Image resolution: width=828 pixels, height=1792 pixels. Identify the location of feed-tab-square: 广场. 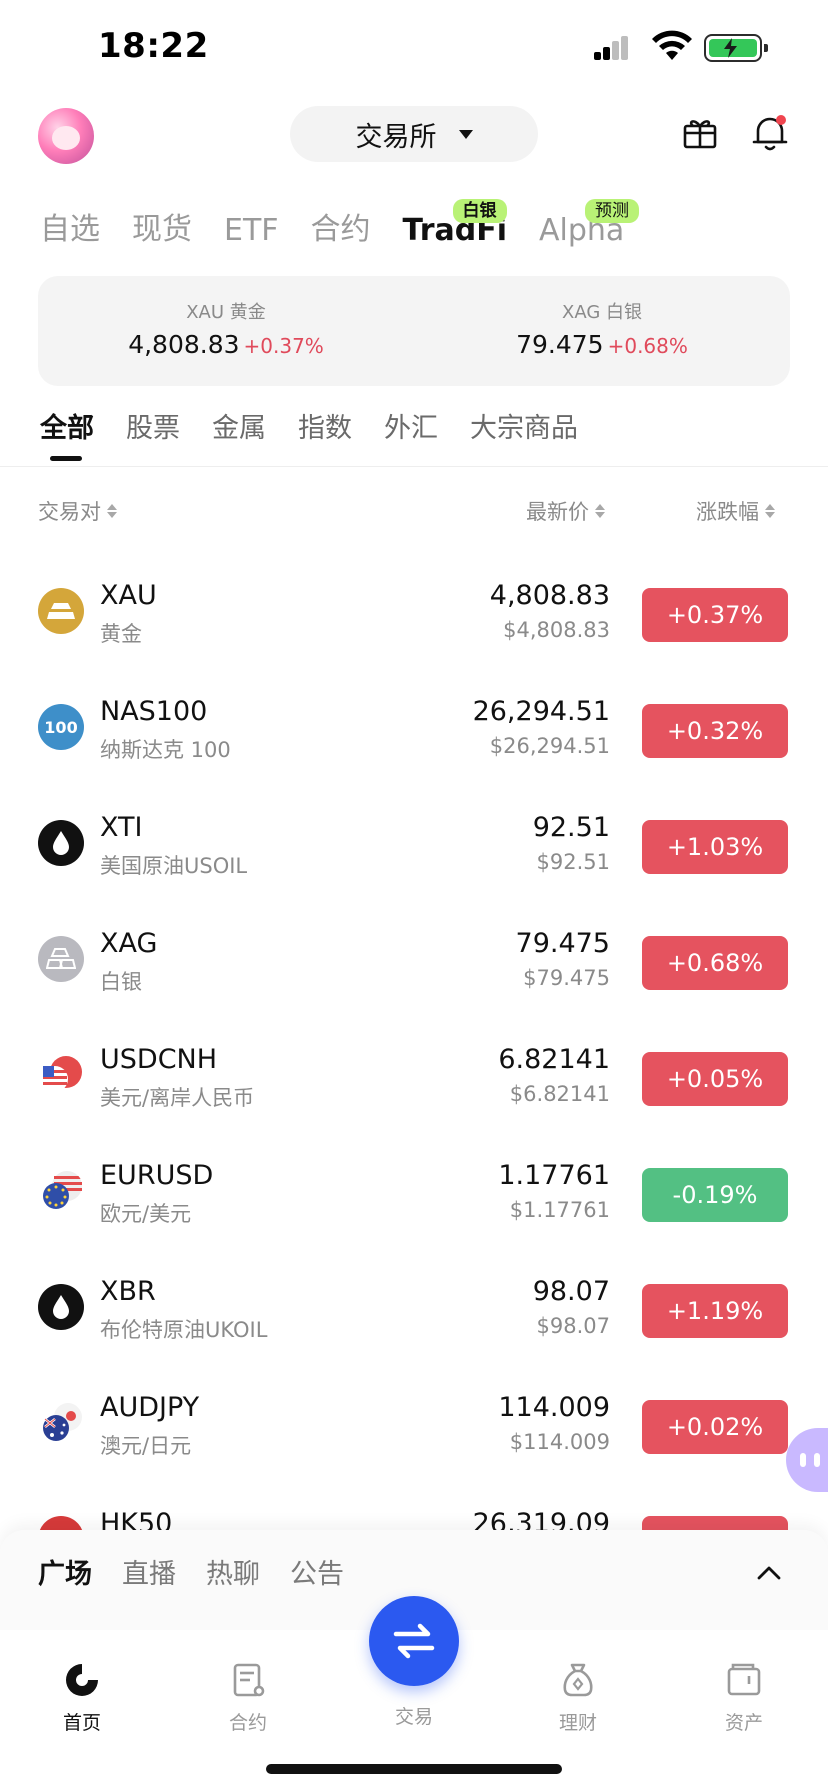
(65, 1571).